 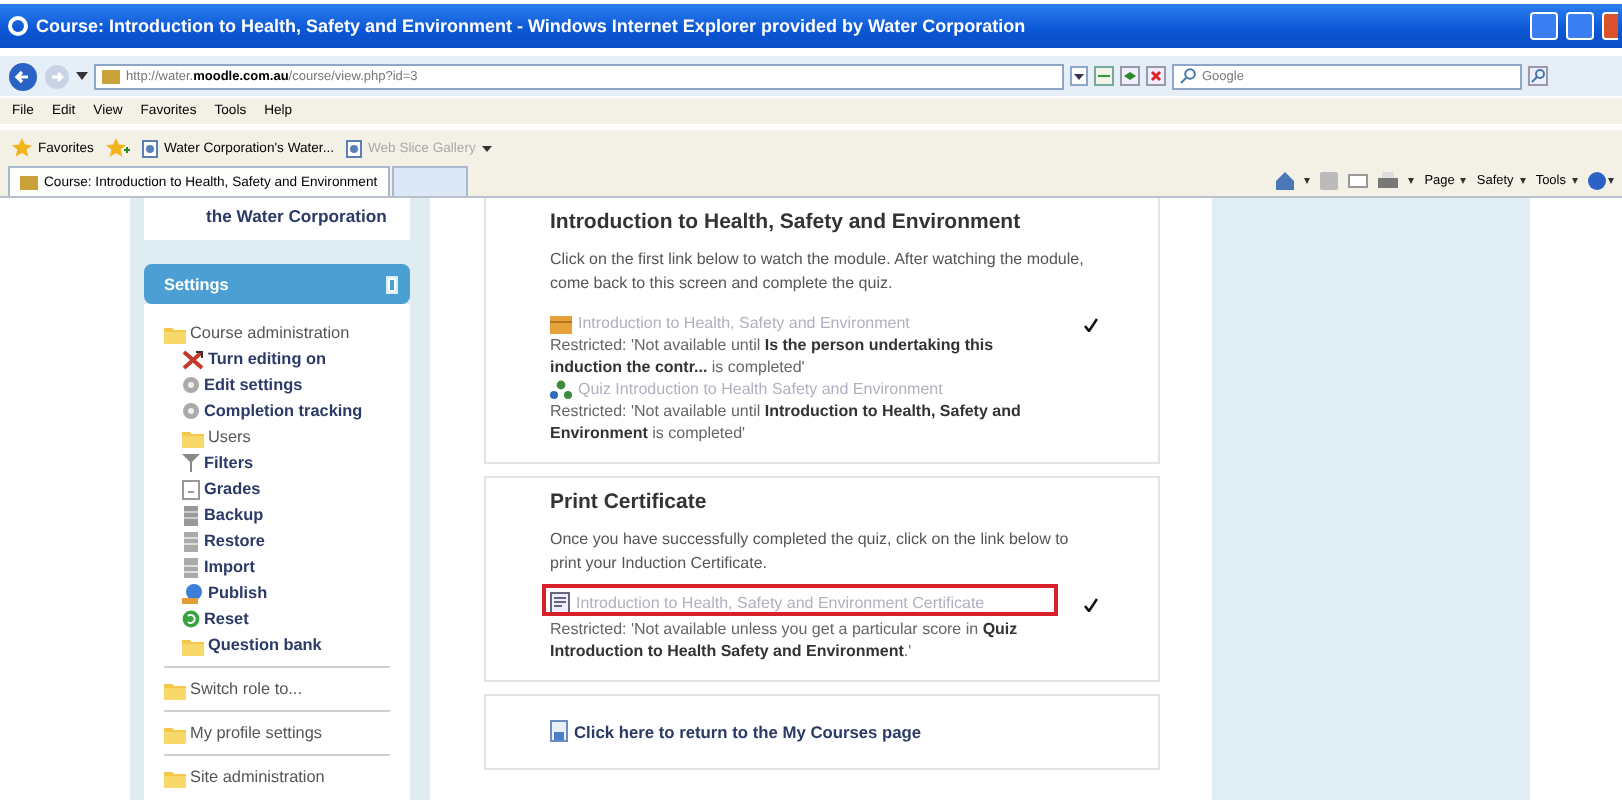 I want to click on settings-link: Question bank, so click(x=265, y=645).